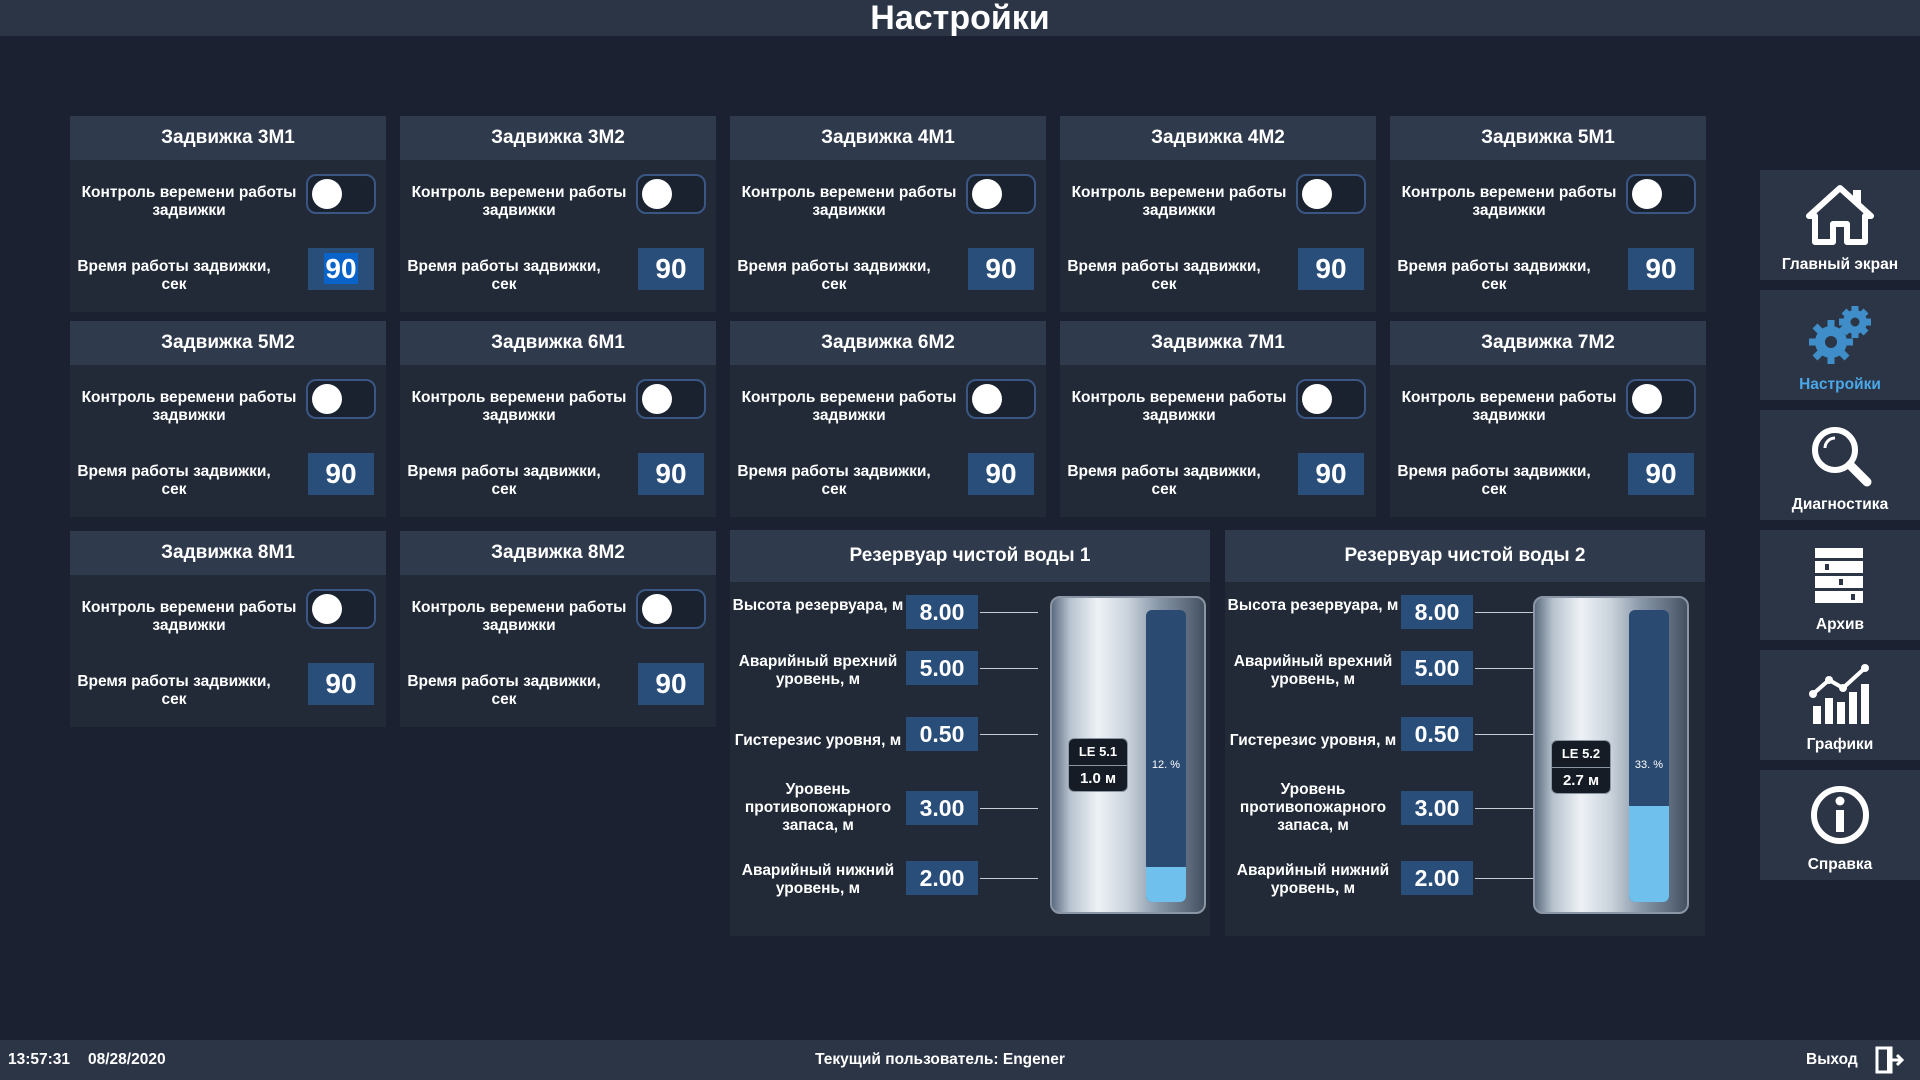 The width and height of the screenshot is (1920, 1080). Describe the element at coordinates (1581, 780) in the screenshot. I see `sensor-level: 2.7 м` at that location.